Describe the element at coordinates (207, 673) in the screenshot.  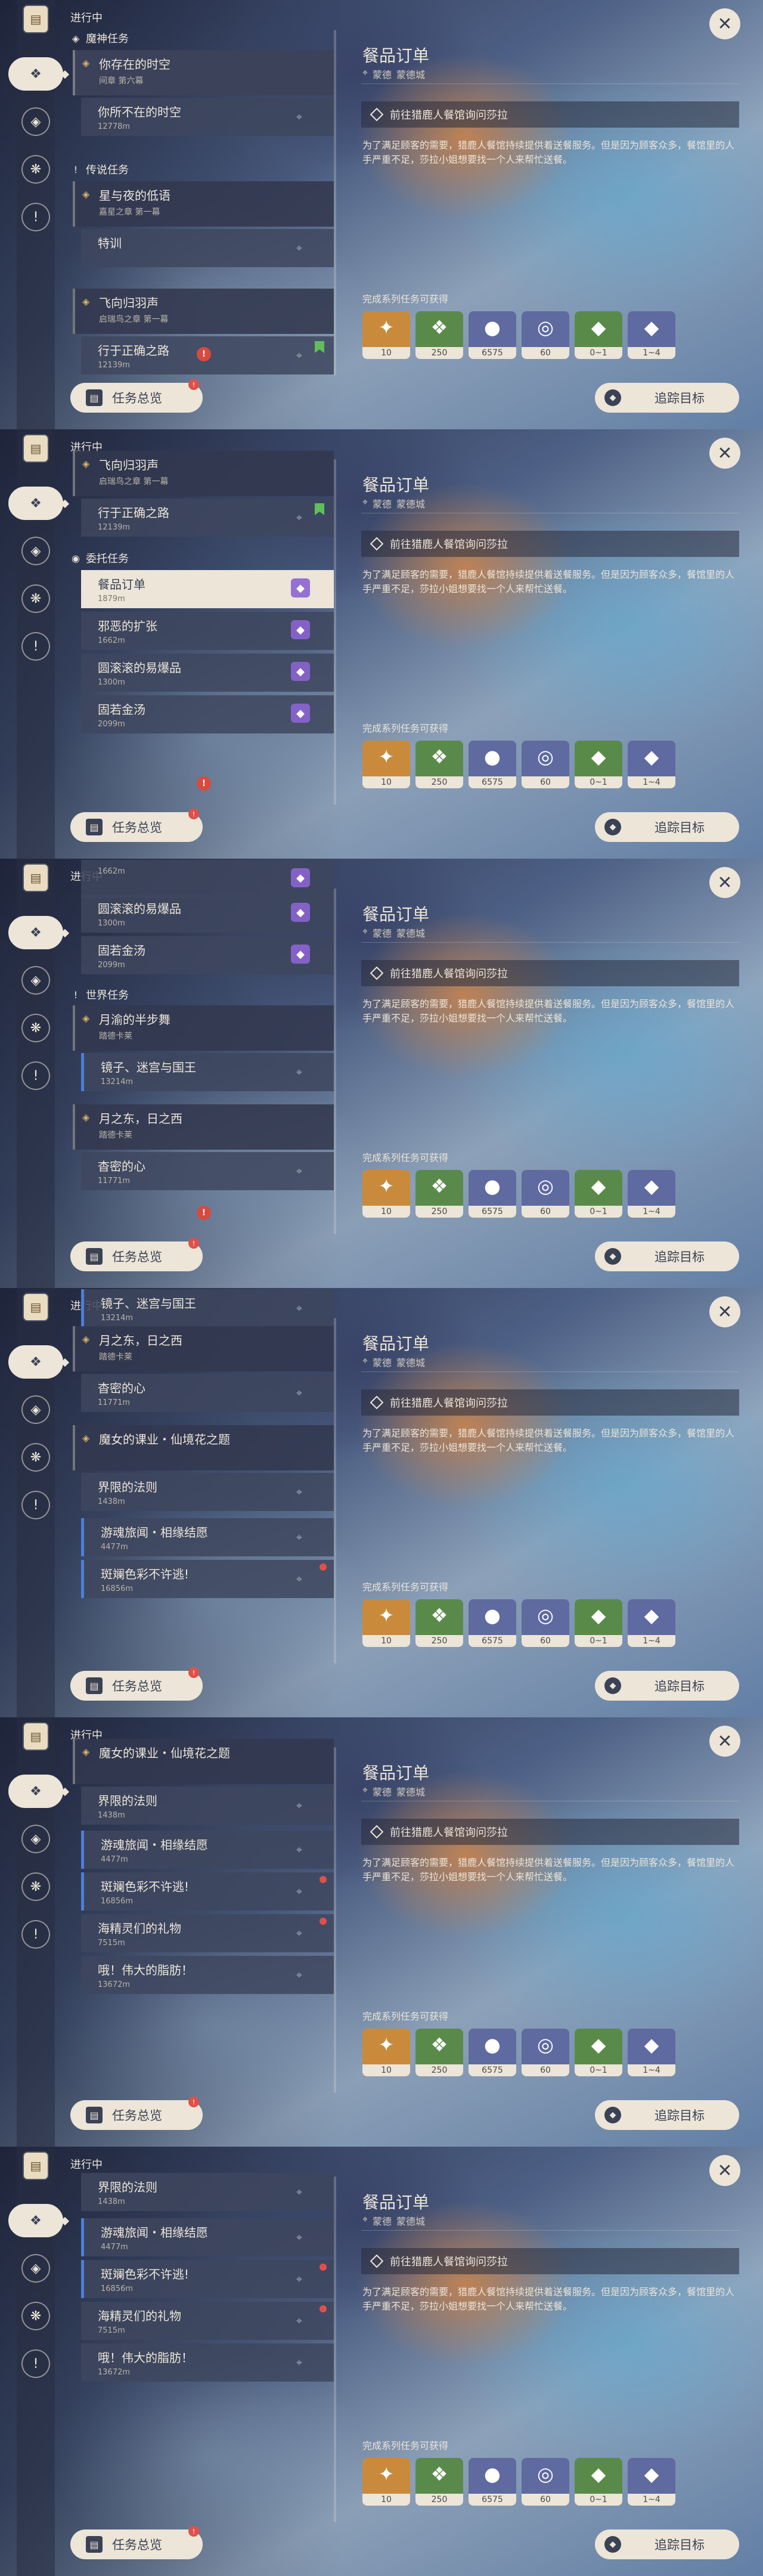
I see `quest-item: 圆滚滚的易爆品 1300m ◆` at that location.